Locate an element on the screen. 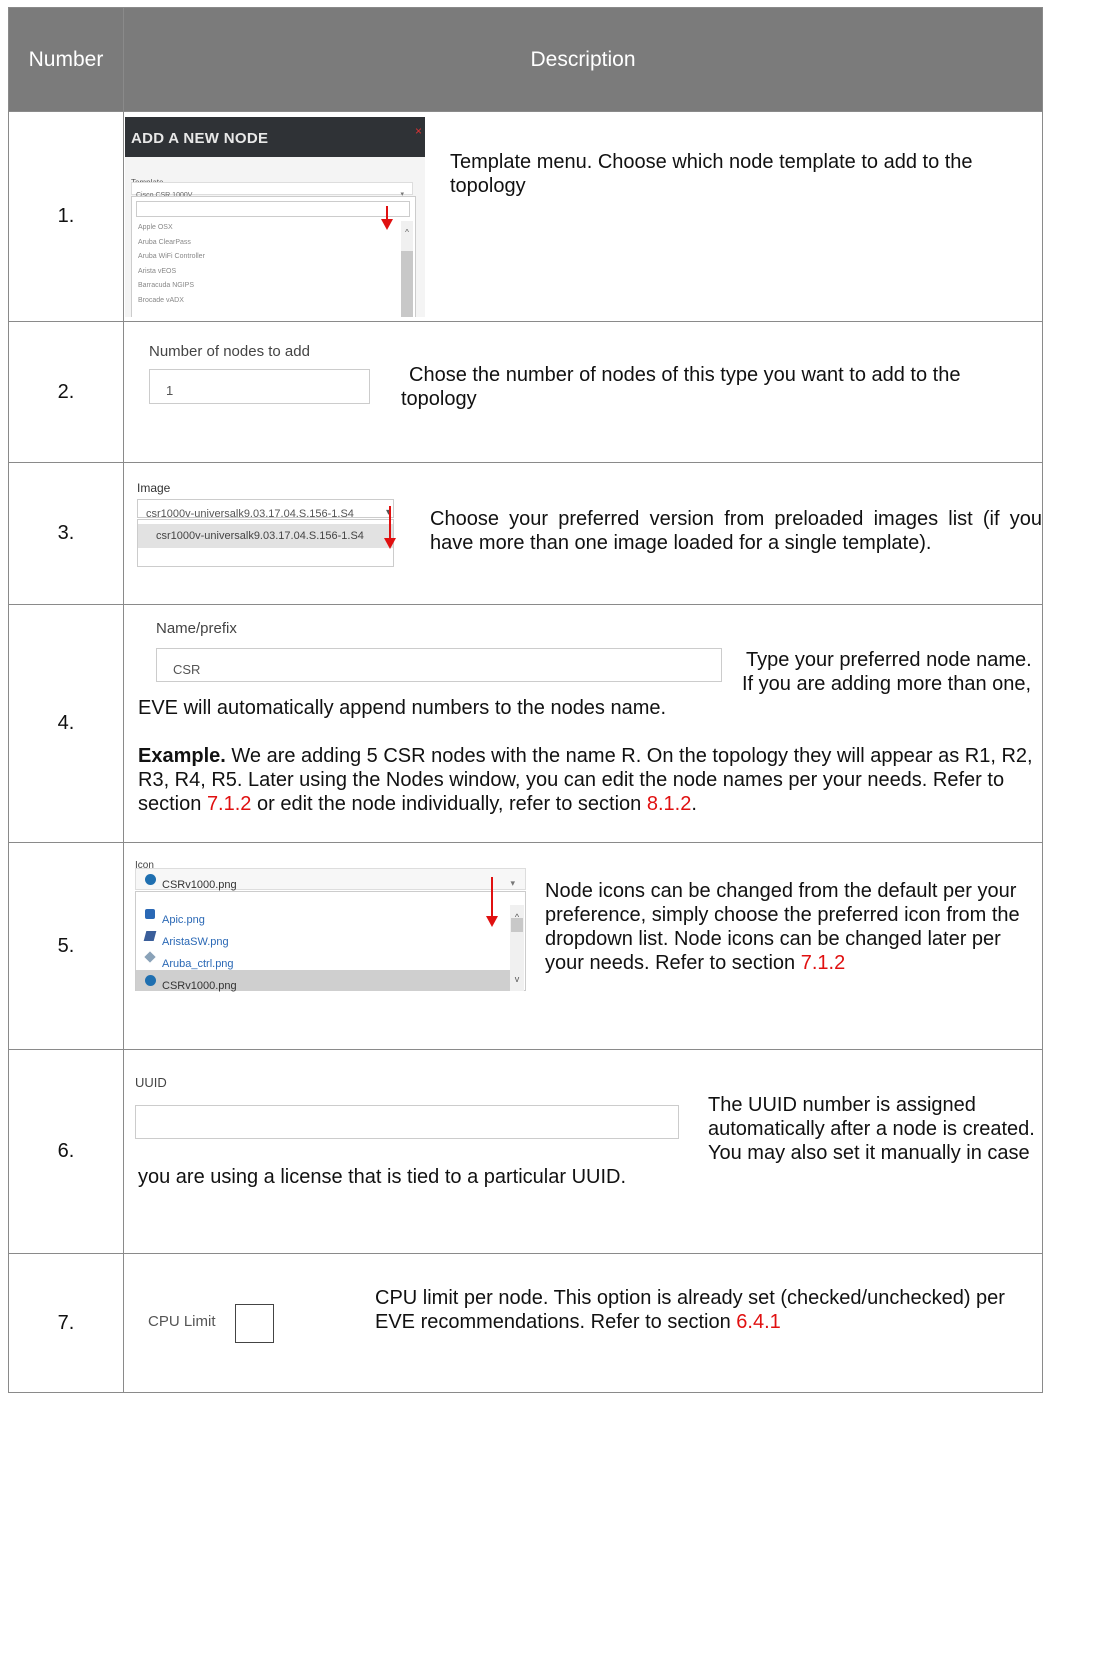 This screenshot has height=1657, width=1101. image-option: csr1000v-universalk9.03.17.04.S.156-1.S4 is located at coordinates (265, 536).